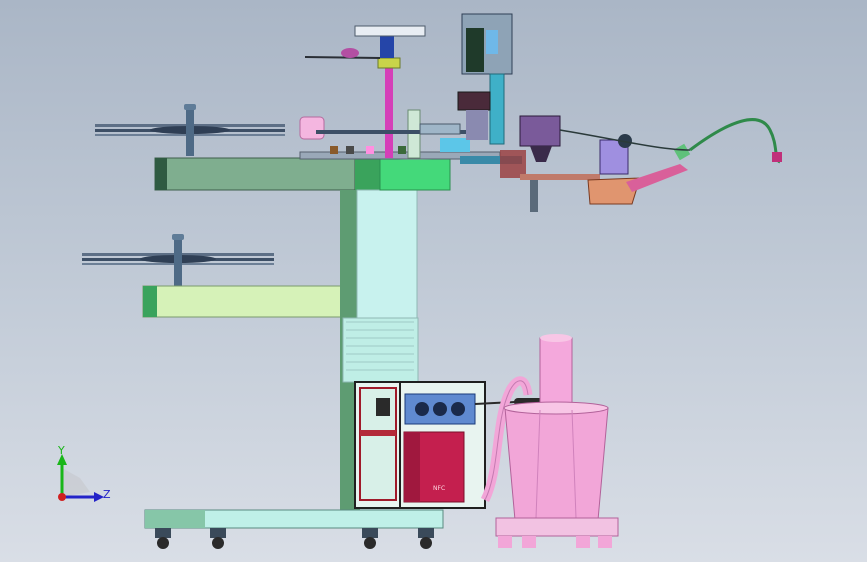  What do you see at coordinates (485, 79) in the screenshot?
I see `feeder-tower` at bounding box center [485, 79].